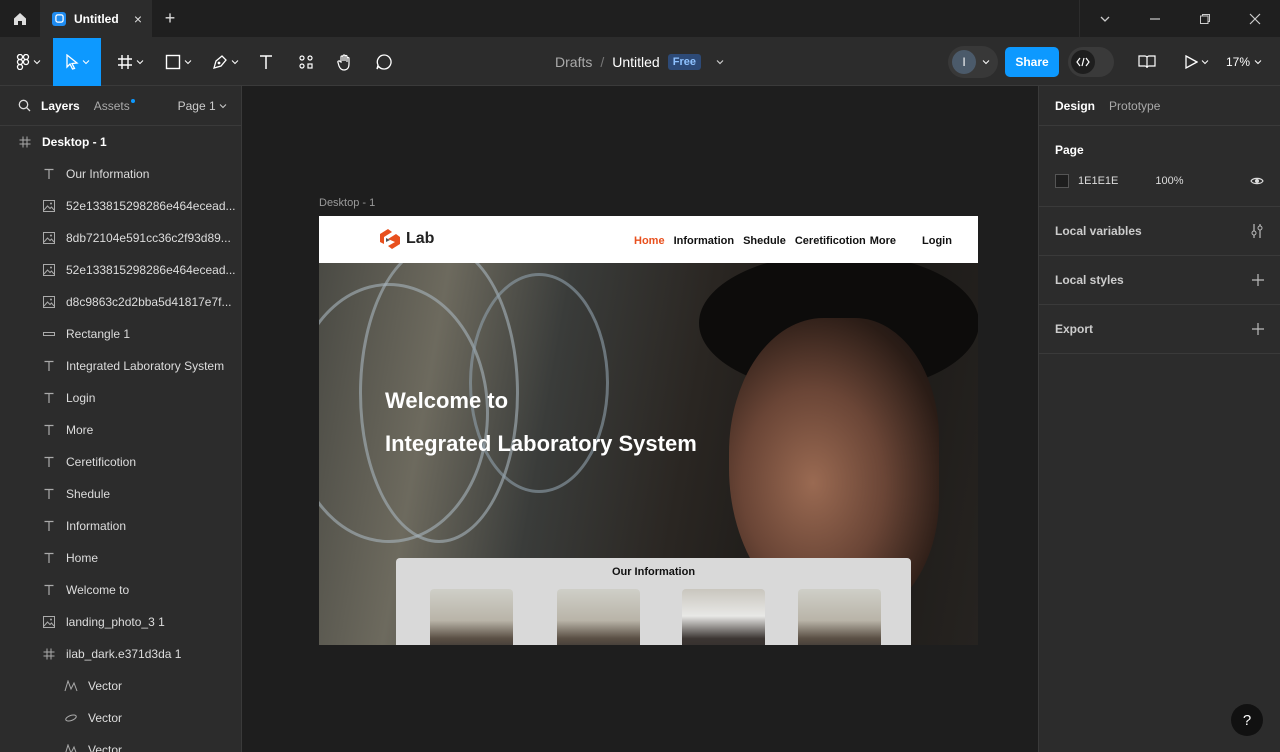 The width and height of the screenshot is (1280, 752). What do you see at coordinates (1196, 62) in the screenshot?
I see `present-button` at bounding box center [1196, 62].